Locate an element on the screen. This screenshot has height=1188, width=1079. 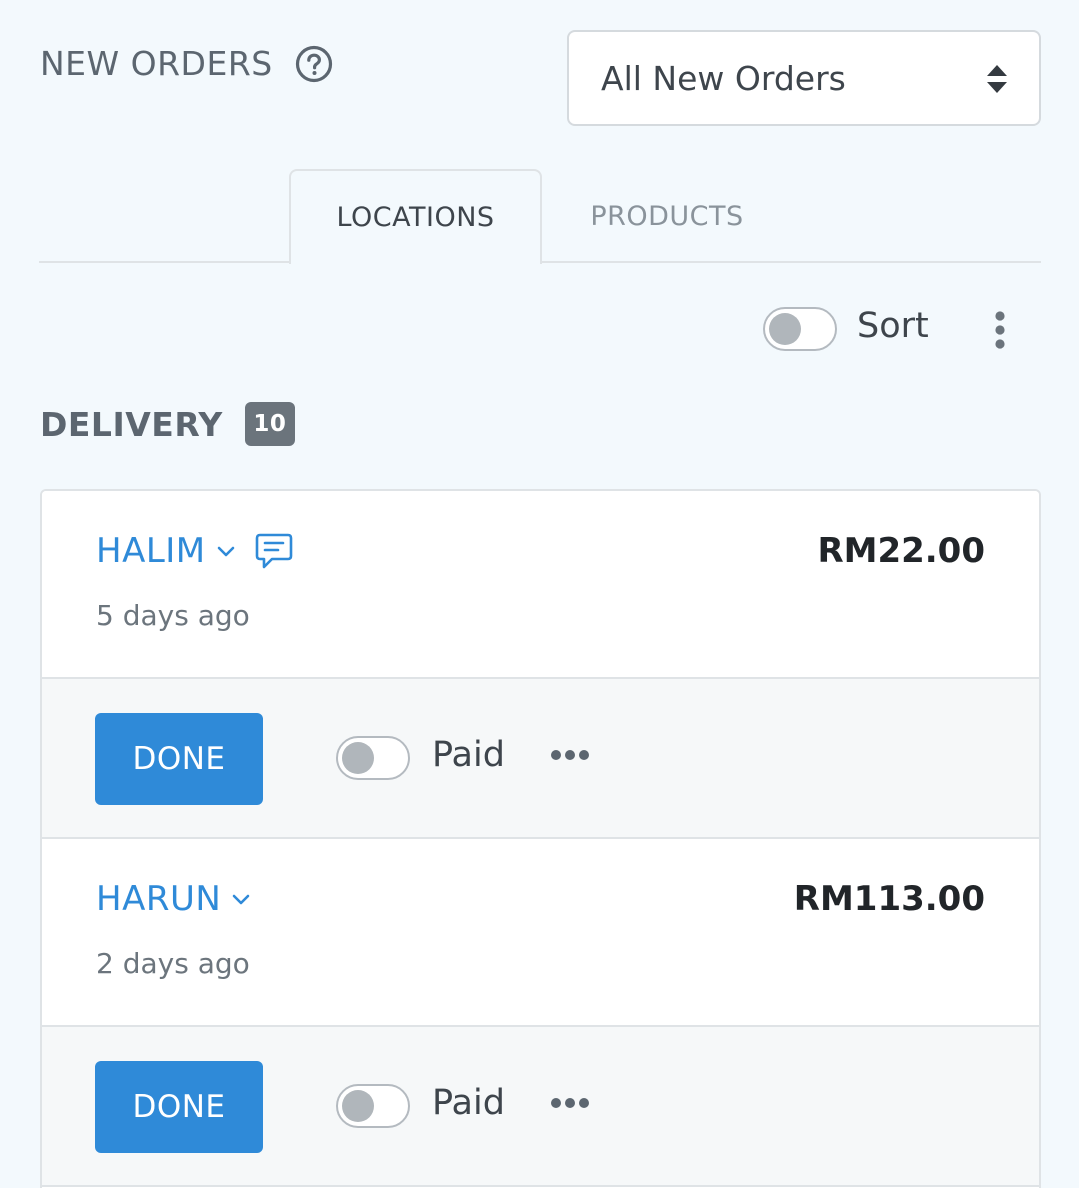
sort-arrows-icon is located at coordinates (997, 79).